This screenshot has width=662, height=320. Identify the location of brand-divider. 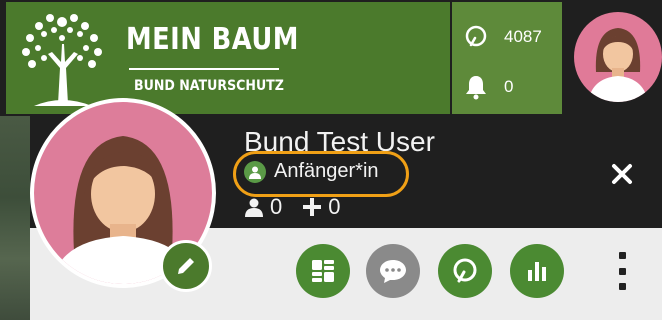
(204, 69).